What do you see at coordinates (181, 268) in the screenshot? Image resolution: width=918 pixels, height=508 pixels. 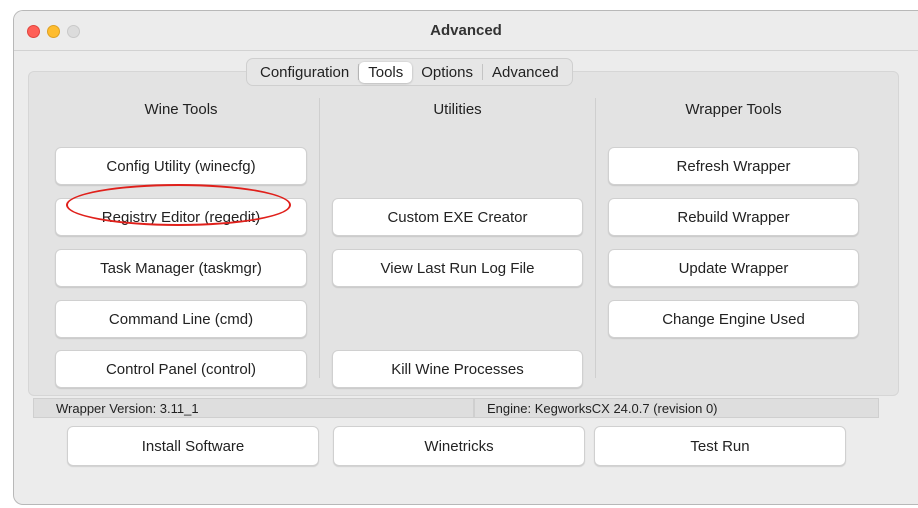 I see `task-manager-button: Task Manager (taskmgr)` at bounding box center [181, 268].